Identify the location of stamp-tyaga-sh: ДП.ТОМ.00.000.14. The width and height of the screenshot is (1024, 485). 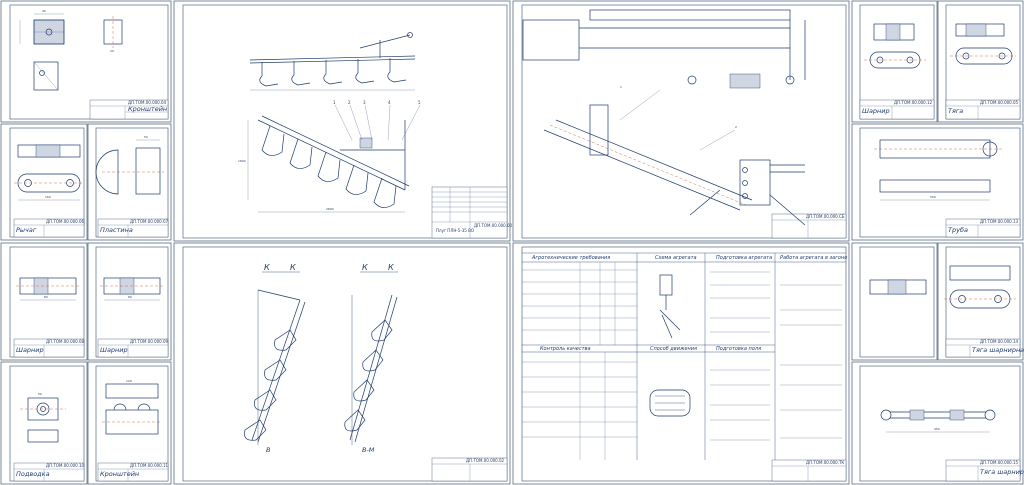
(999, 341).